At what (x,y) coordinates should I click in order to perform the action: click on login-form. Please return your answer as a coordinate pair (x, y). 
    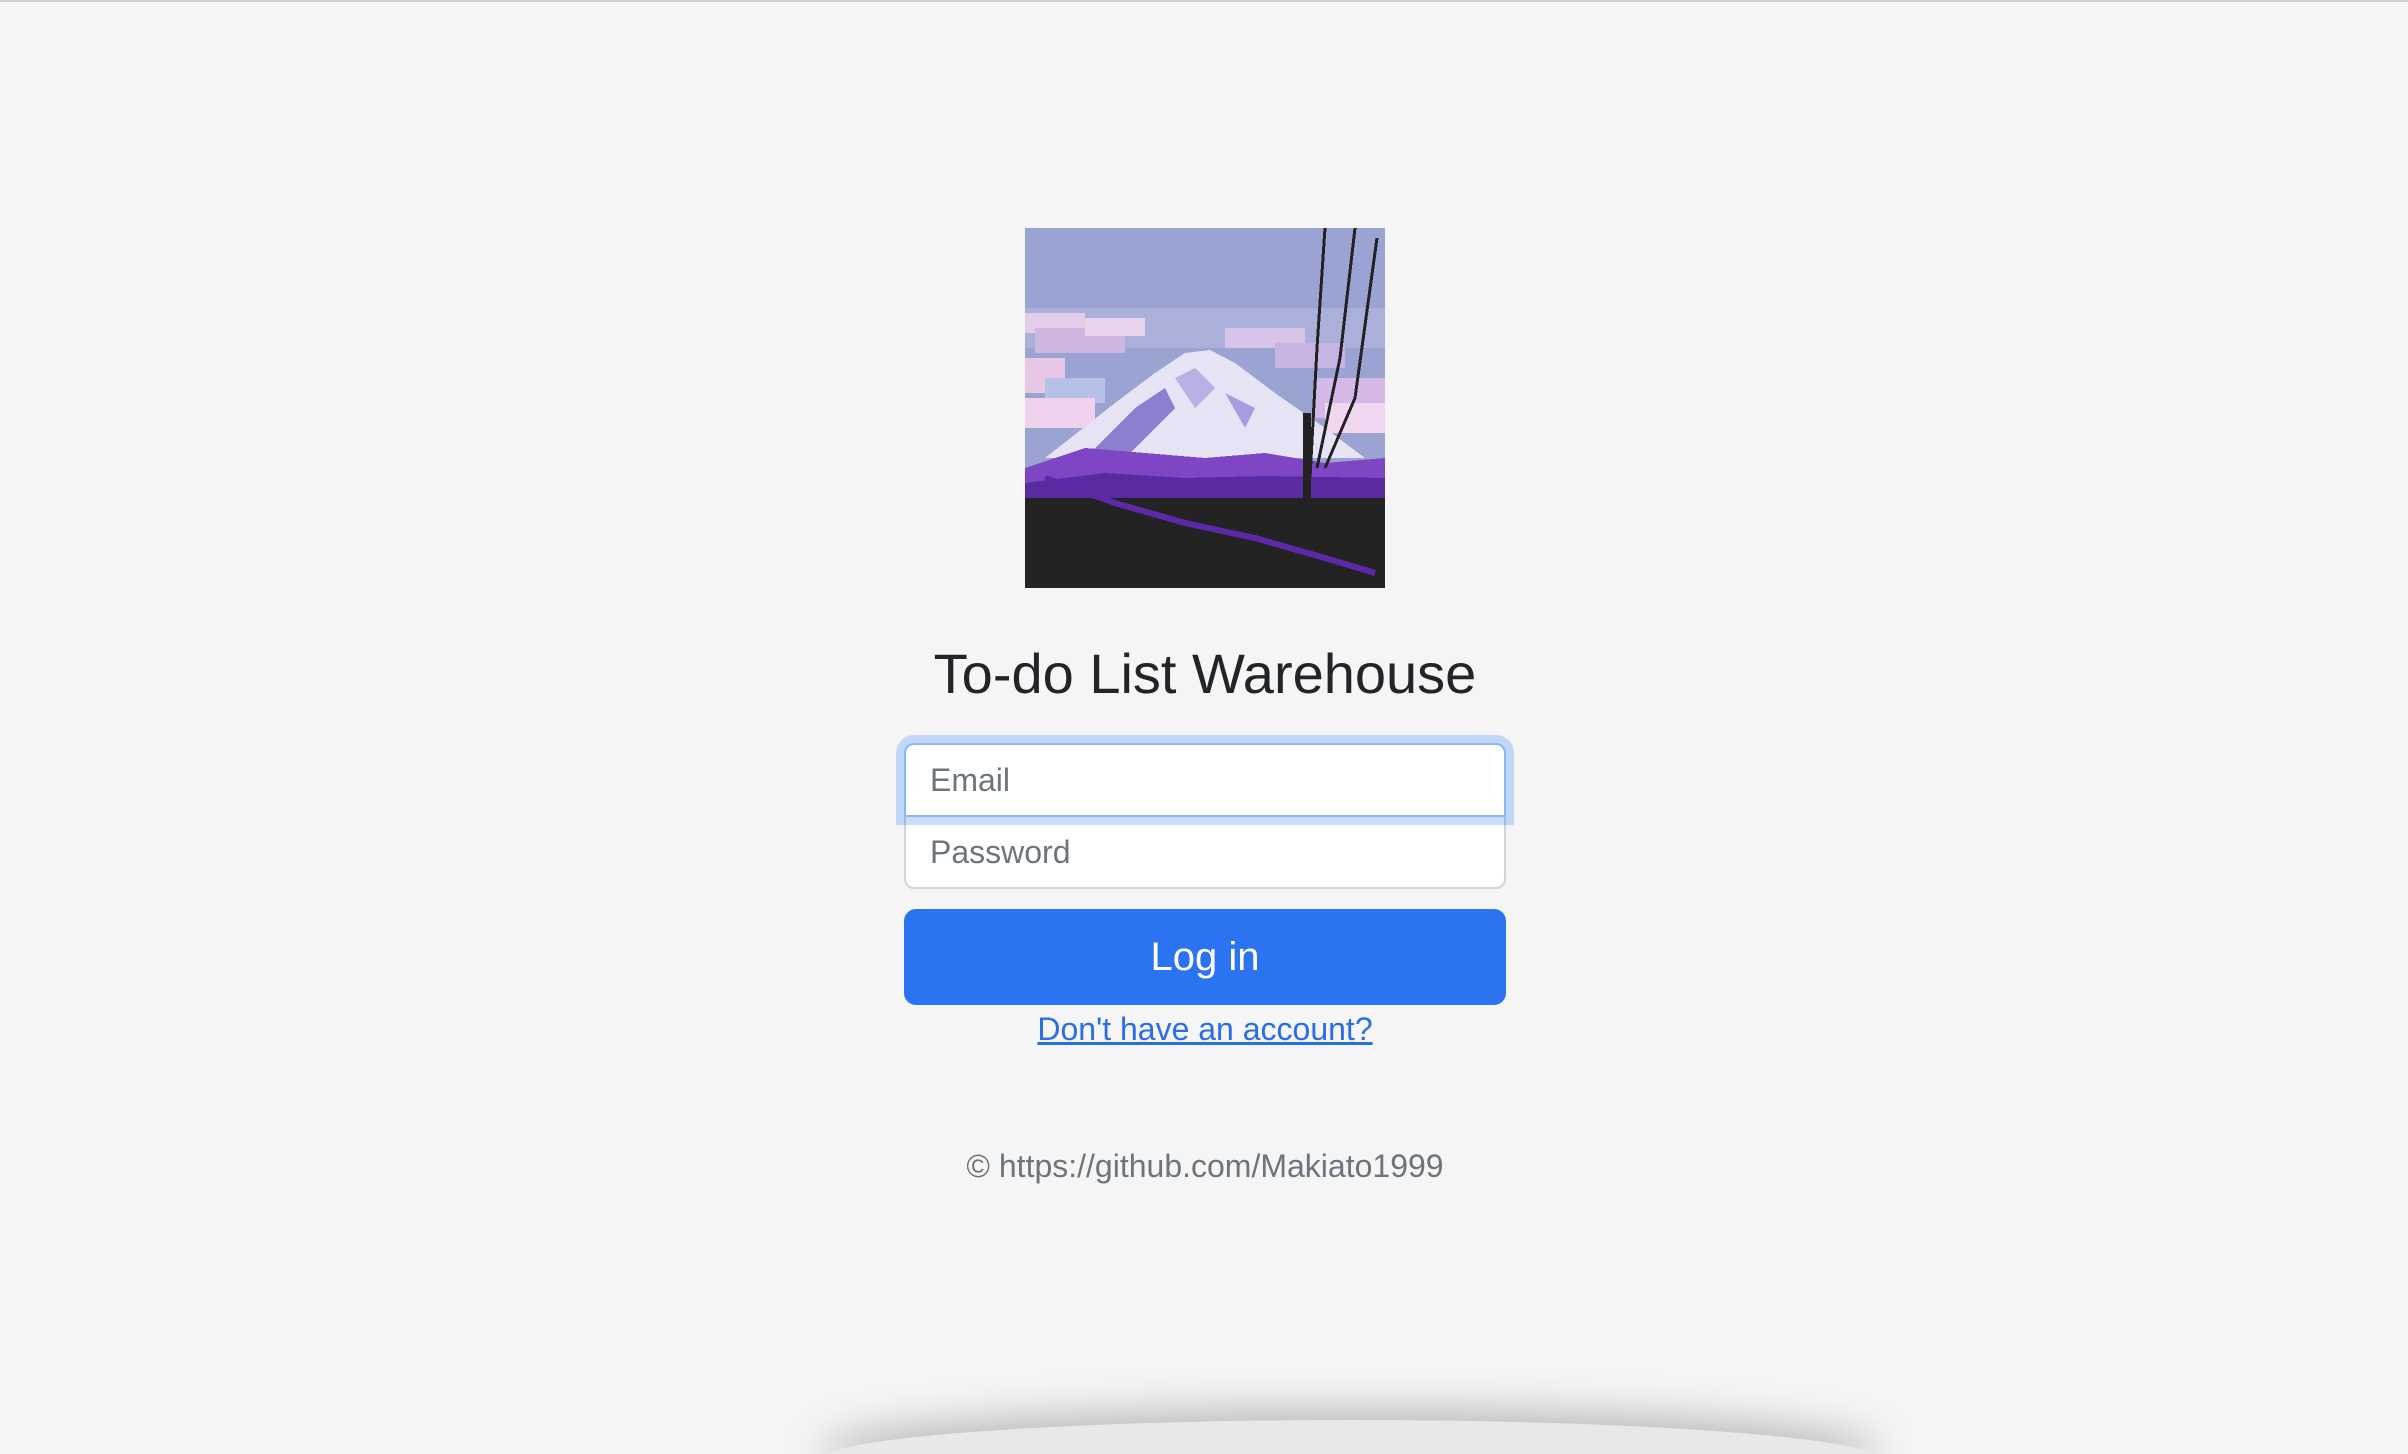
    Looking at the image, I should click on (1205, 816).